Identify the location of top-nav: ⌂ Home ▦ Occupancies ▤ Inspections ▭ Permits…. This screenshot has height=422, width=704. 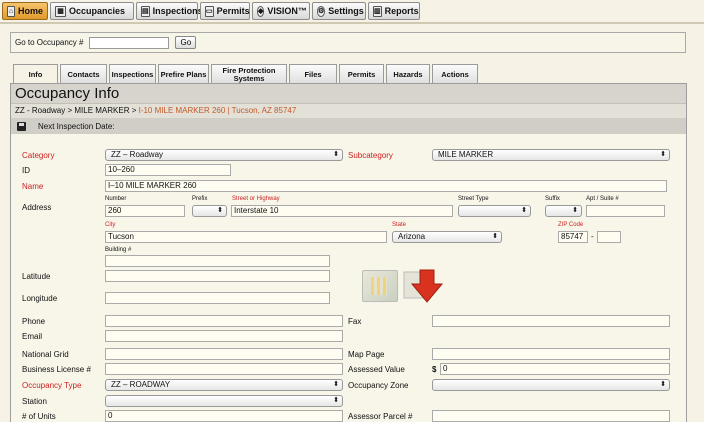
(211, 12).